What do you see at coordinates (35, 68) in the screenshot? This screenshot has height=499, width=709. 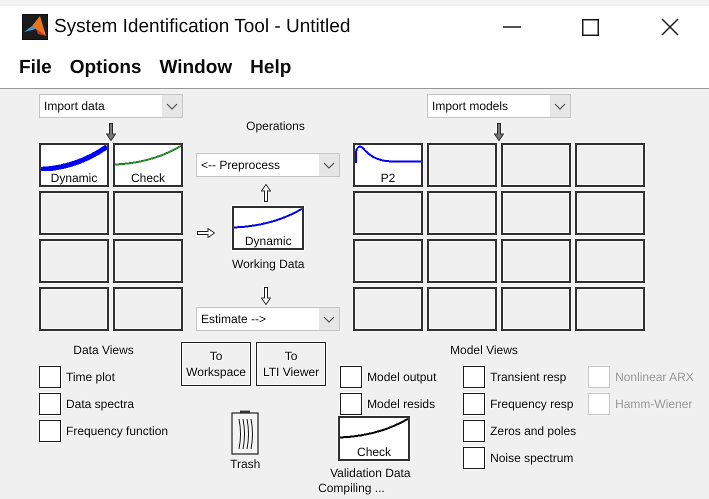 I see `menu-item: File` at bounding box center [35, 68].